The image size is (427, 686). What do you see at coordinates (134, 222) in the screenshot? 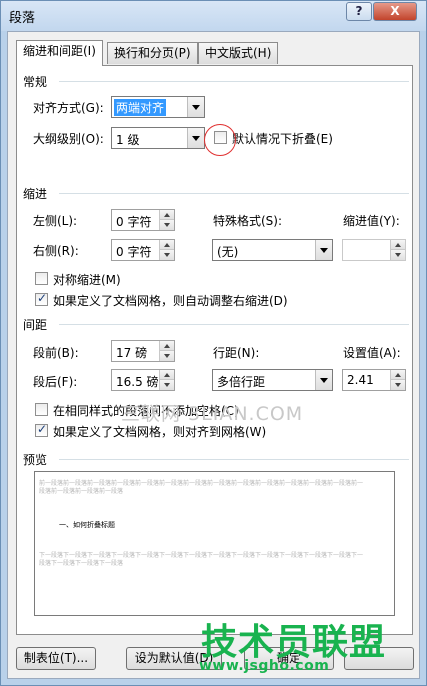
I see `left-indent-value: 0 字符` at bounding box center [134, 222].